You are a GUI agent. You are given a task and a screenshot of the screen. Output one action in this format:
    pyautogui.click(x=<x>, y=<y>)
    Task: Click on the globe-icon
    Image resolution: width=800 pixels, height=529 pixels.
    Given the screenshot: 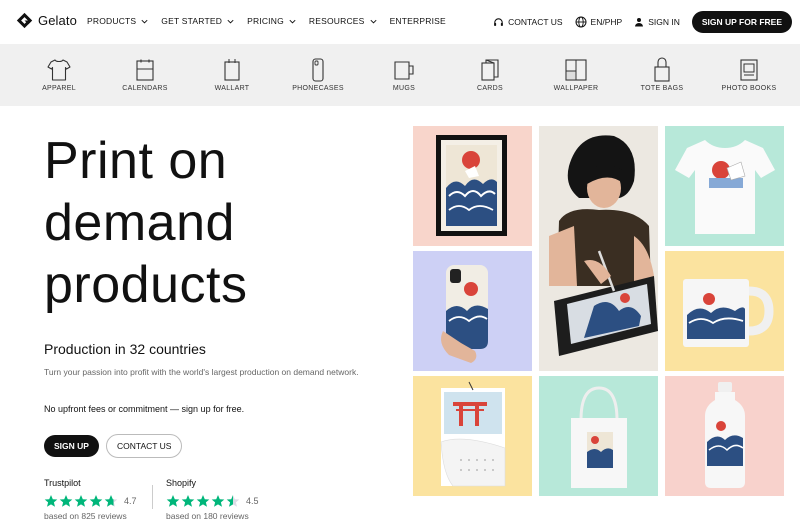 What is the action you would take?
    pyautogui.click(x=581, y=22)
    